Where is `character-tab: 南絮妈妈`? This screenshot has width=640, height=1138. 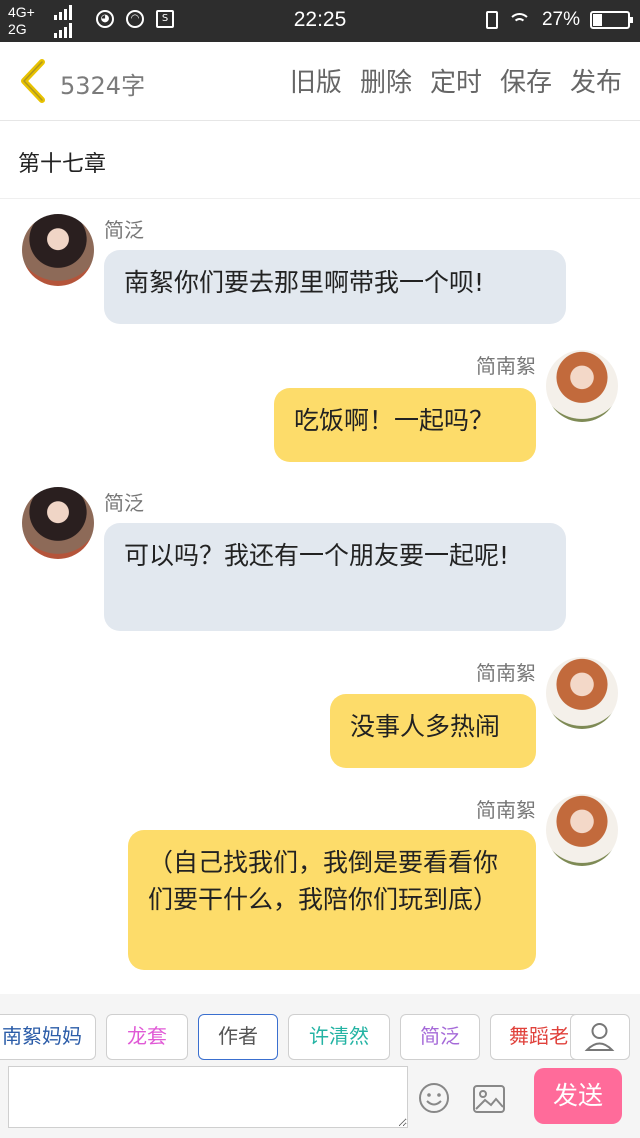 character-tab: 南絮妈妈 is located at coordinates (48, 1037).